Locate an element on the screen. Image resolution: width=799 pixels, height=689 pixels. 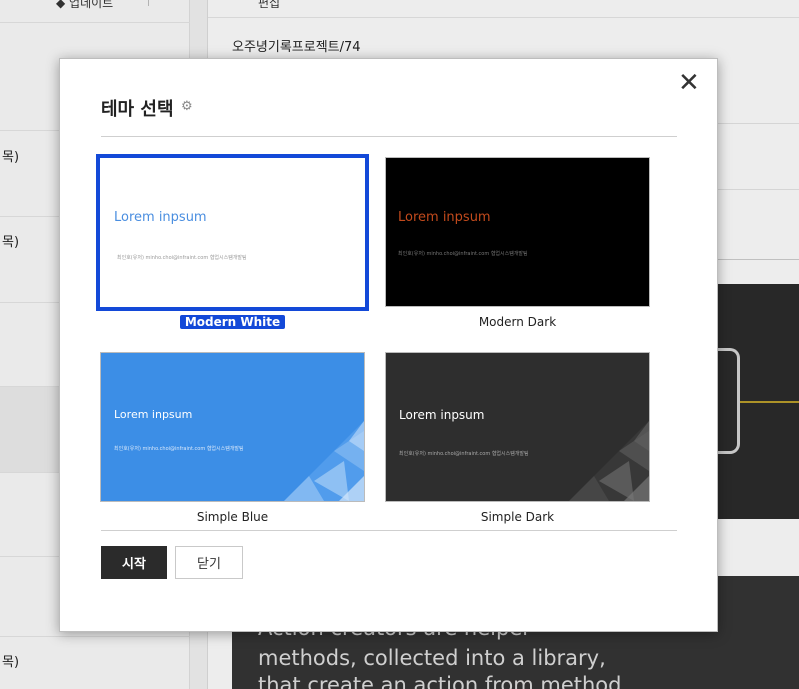
close-button: 닫기 is located at coordinates (209, 562).